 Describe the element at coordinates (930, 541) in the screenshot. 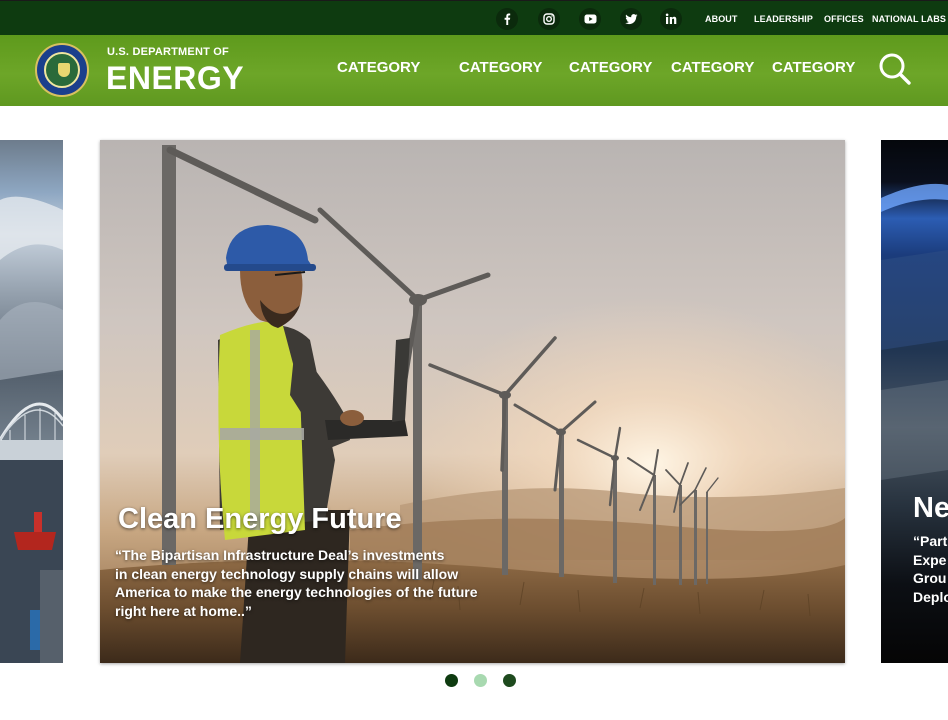

I see `next-slide-line: “Part` at that location.